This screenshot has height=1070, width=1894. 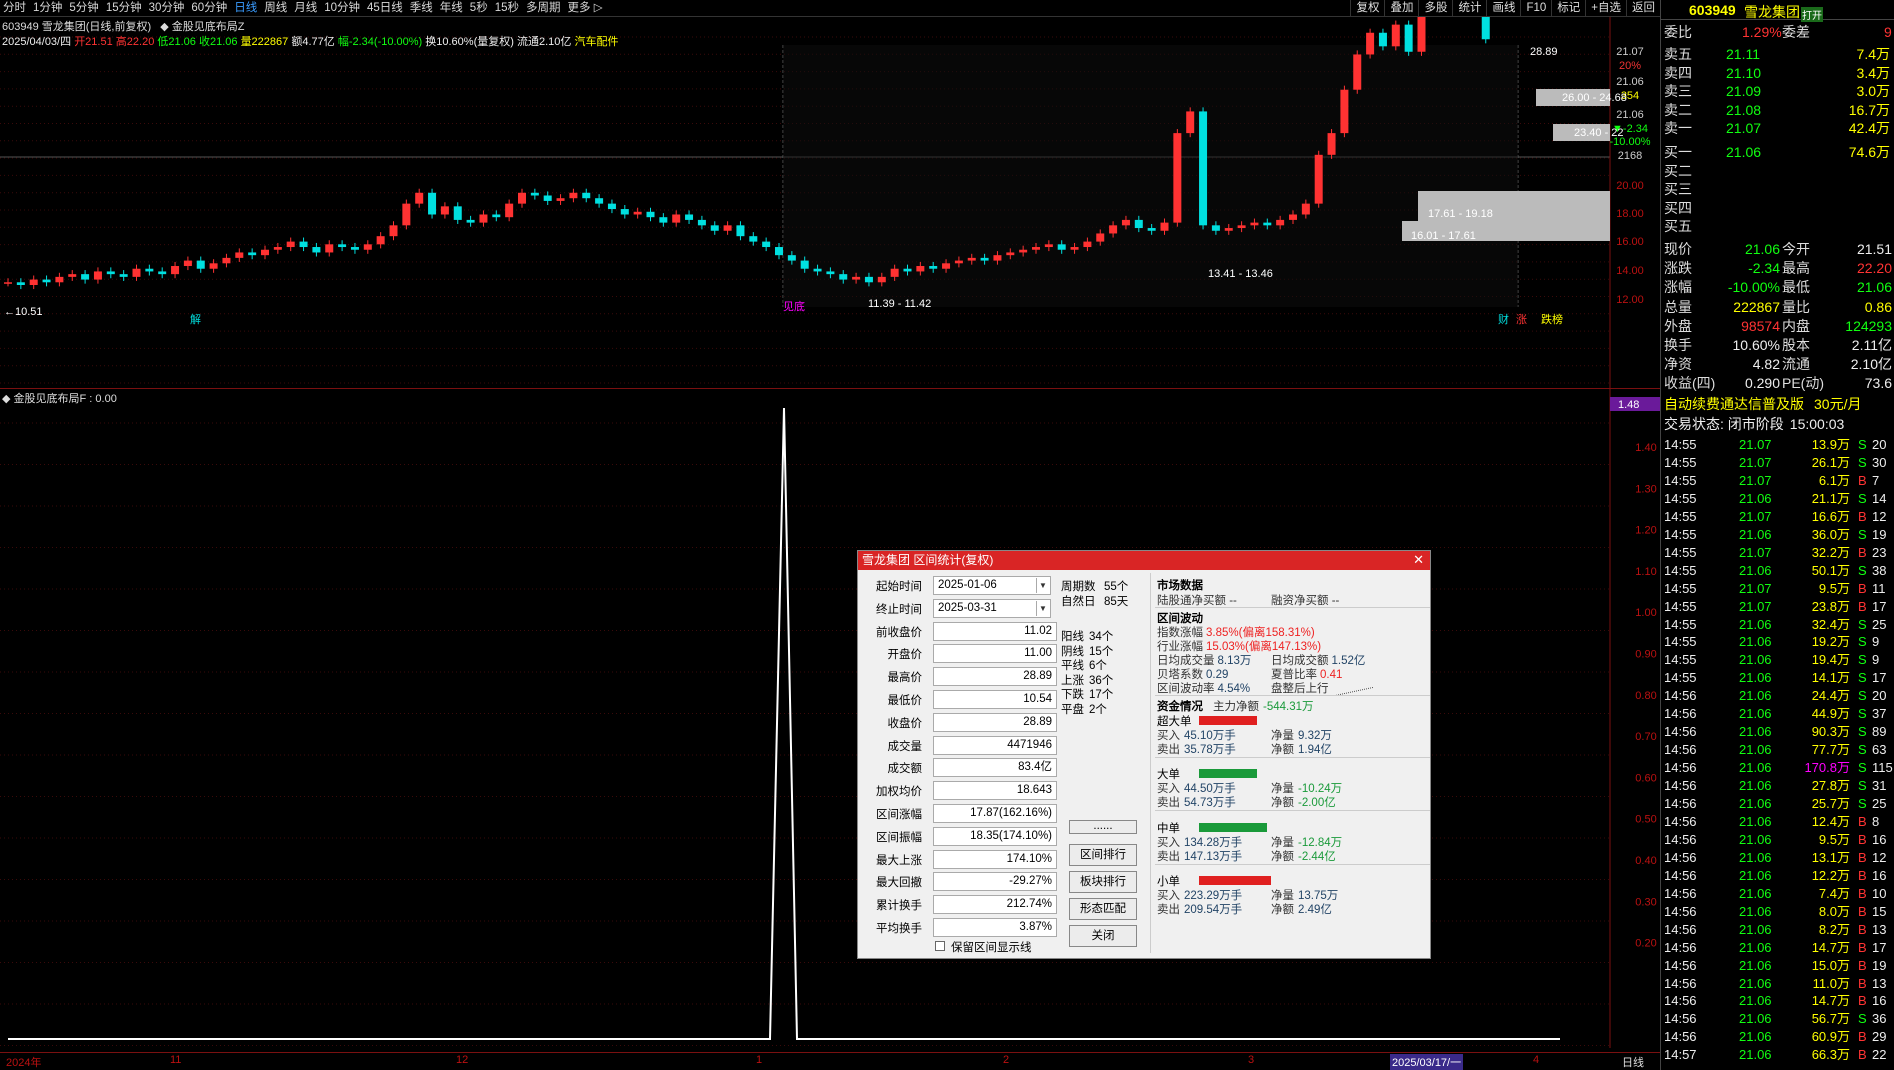 I want to click on tick-price: 21.07, so click(x=1755, y=444).